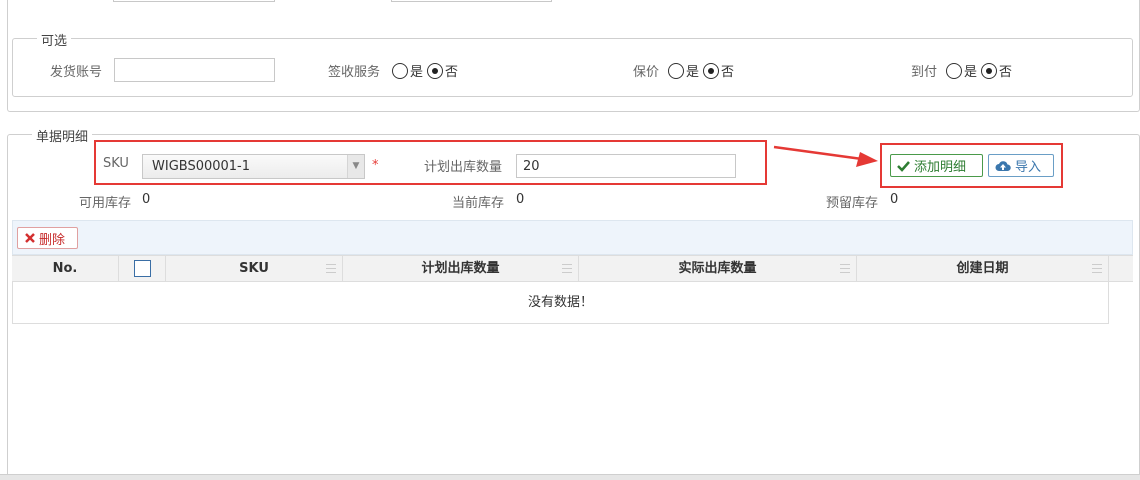  I want to click on sign-service-yes-radio, so click(400, 70).